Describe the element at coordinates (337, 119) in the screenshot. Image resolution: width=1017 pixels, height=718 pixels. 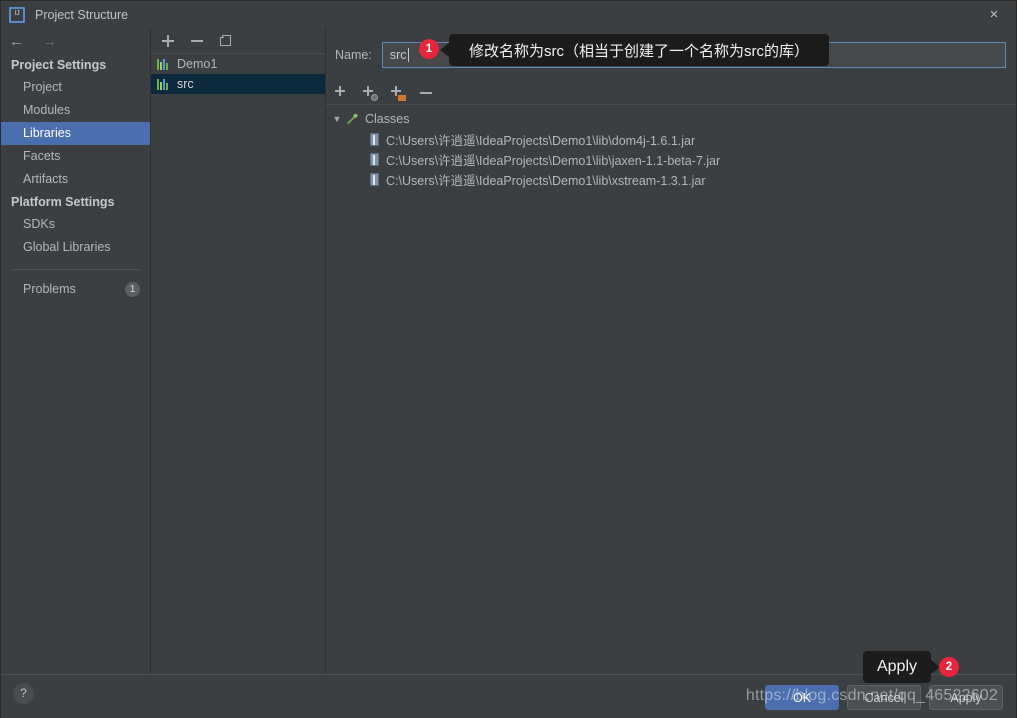
I see `chevron-down-icon: ▼` at that location.